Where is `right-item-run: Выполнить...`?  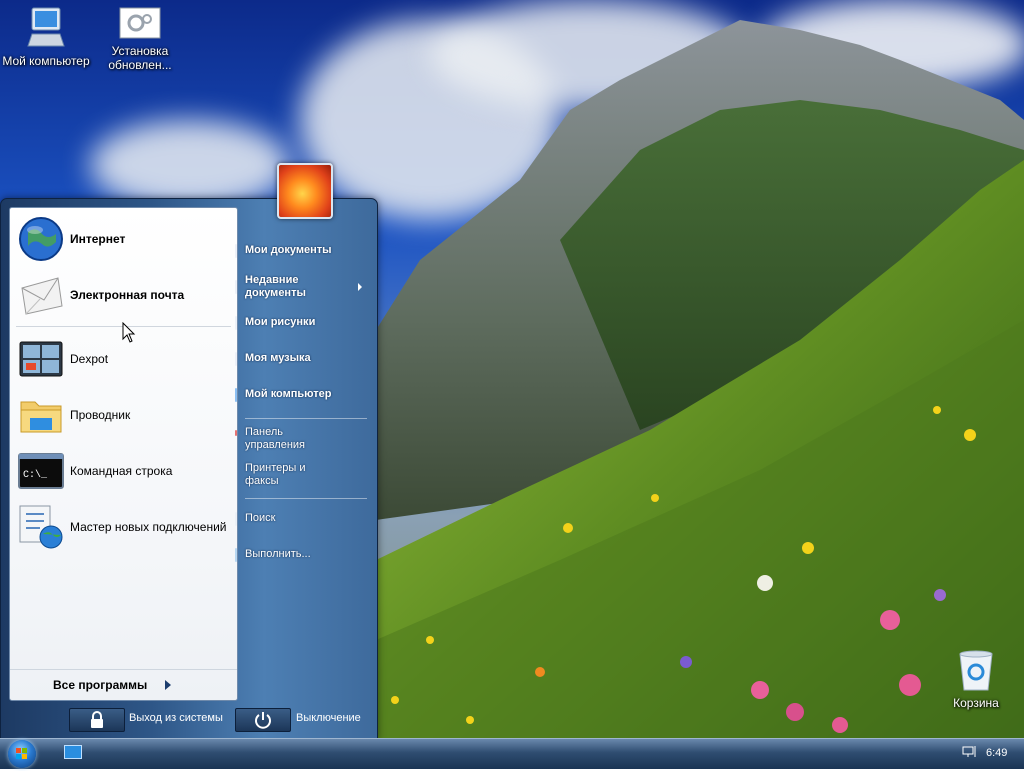
right-item-run: Выполнить... is located at coordinates (273, 555).